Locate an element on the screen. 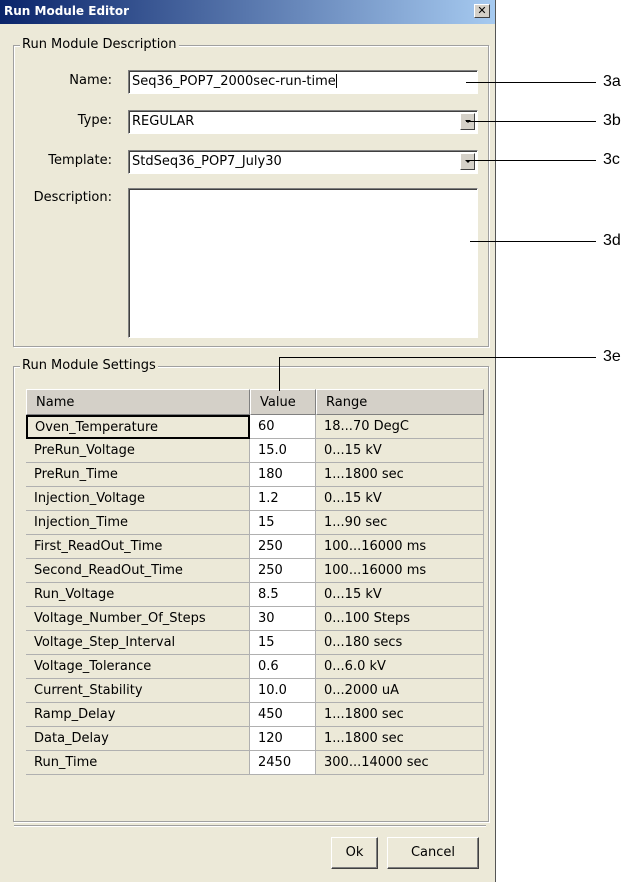 Image resolution: width=635 pixels, height=882 pixels. setting-value-cell: 180 is located at coordinates (283, 475).